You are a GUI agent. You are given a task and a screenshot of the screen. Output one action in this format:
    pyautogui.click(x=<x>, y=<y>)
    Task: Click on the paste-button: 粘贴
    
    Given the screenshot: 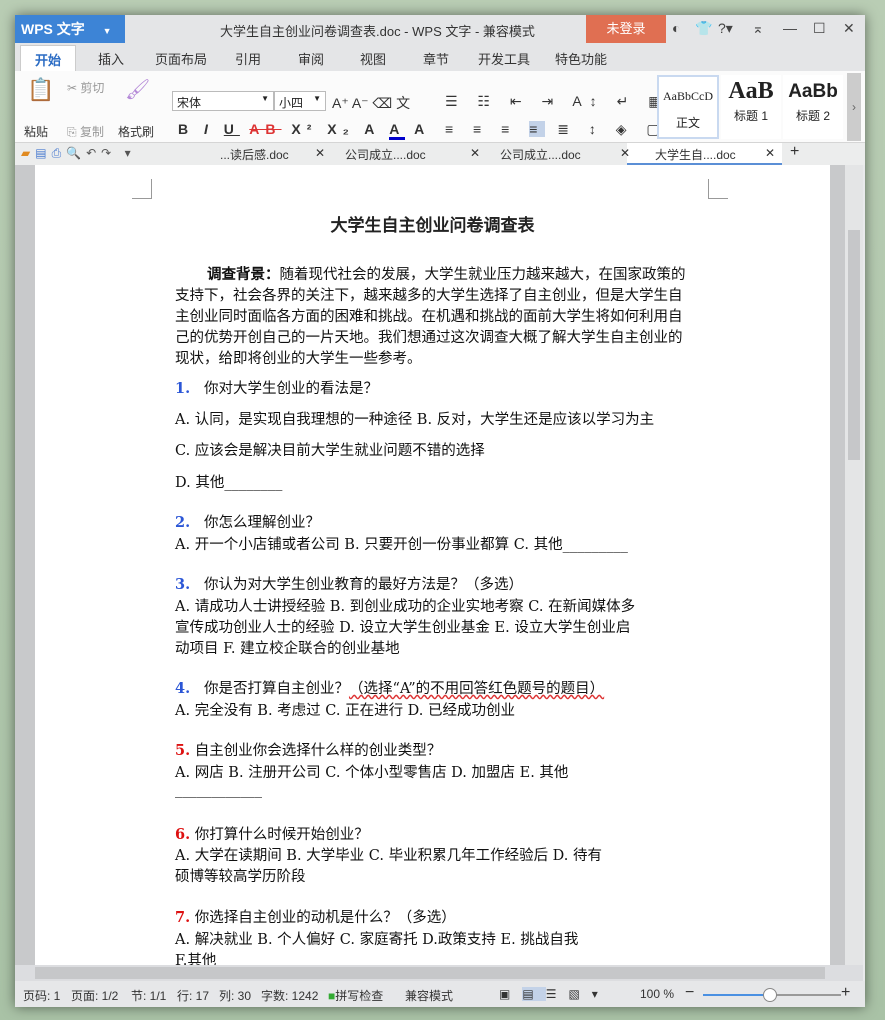 What is the action you would take?
    pyautogui.click(x=36, y=131)
    